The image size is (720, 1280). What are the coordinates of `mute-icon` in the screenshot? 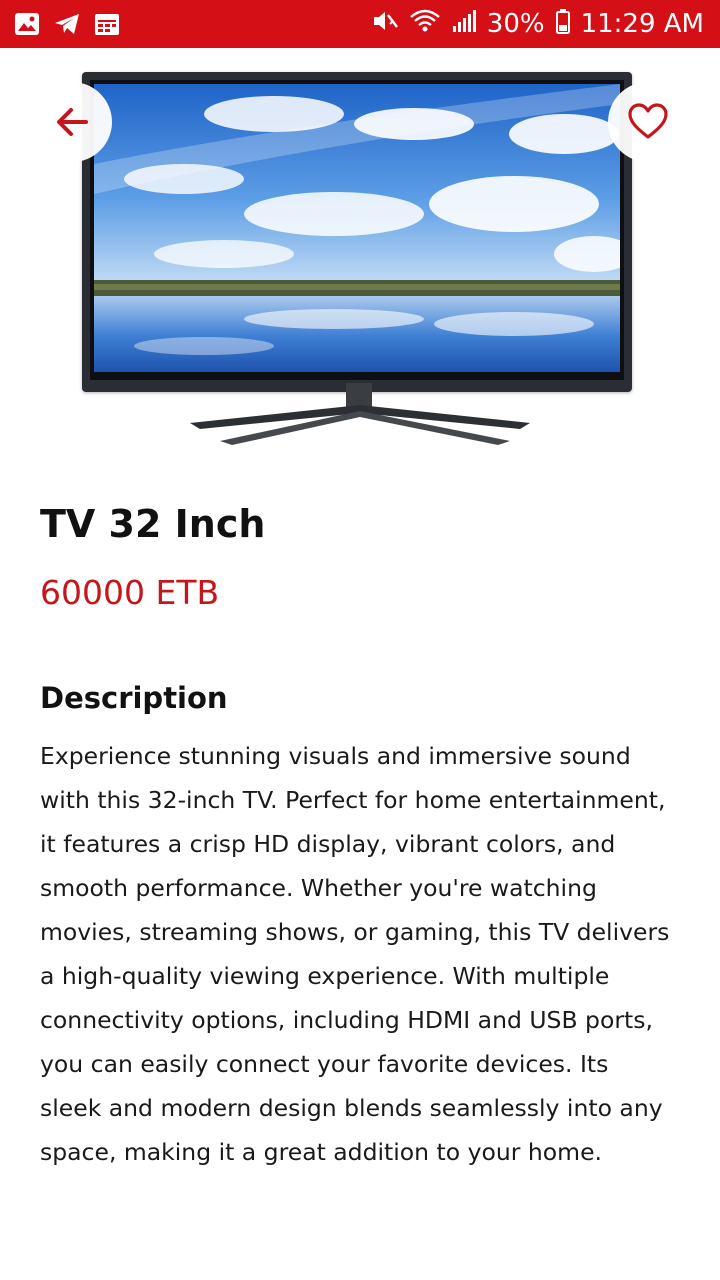 It's located at (385, 24).